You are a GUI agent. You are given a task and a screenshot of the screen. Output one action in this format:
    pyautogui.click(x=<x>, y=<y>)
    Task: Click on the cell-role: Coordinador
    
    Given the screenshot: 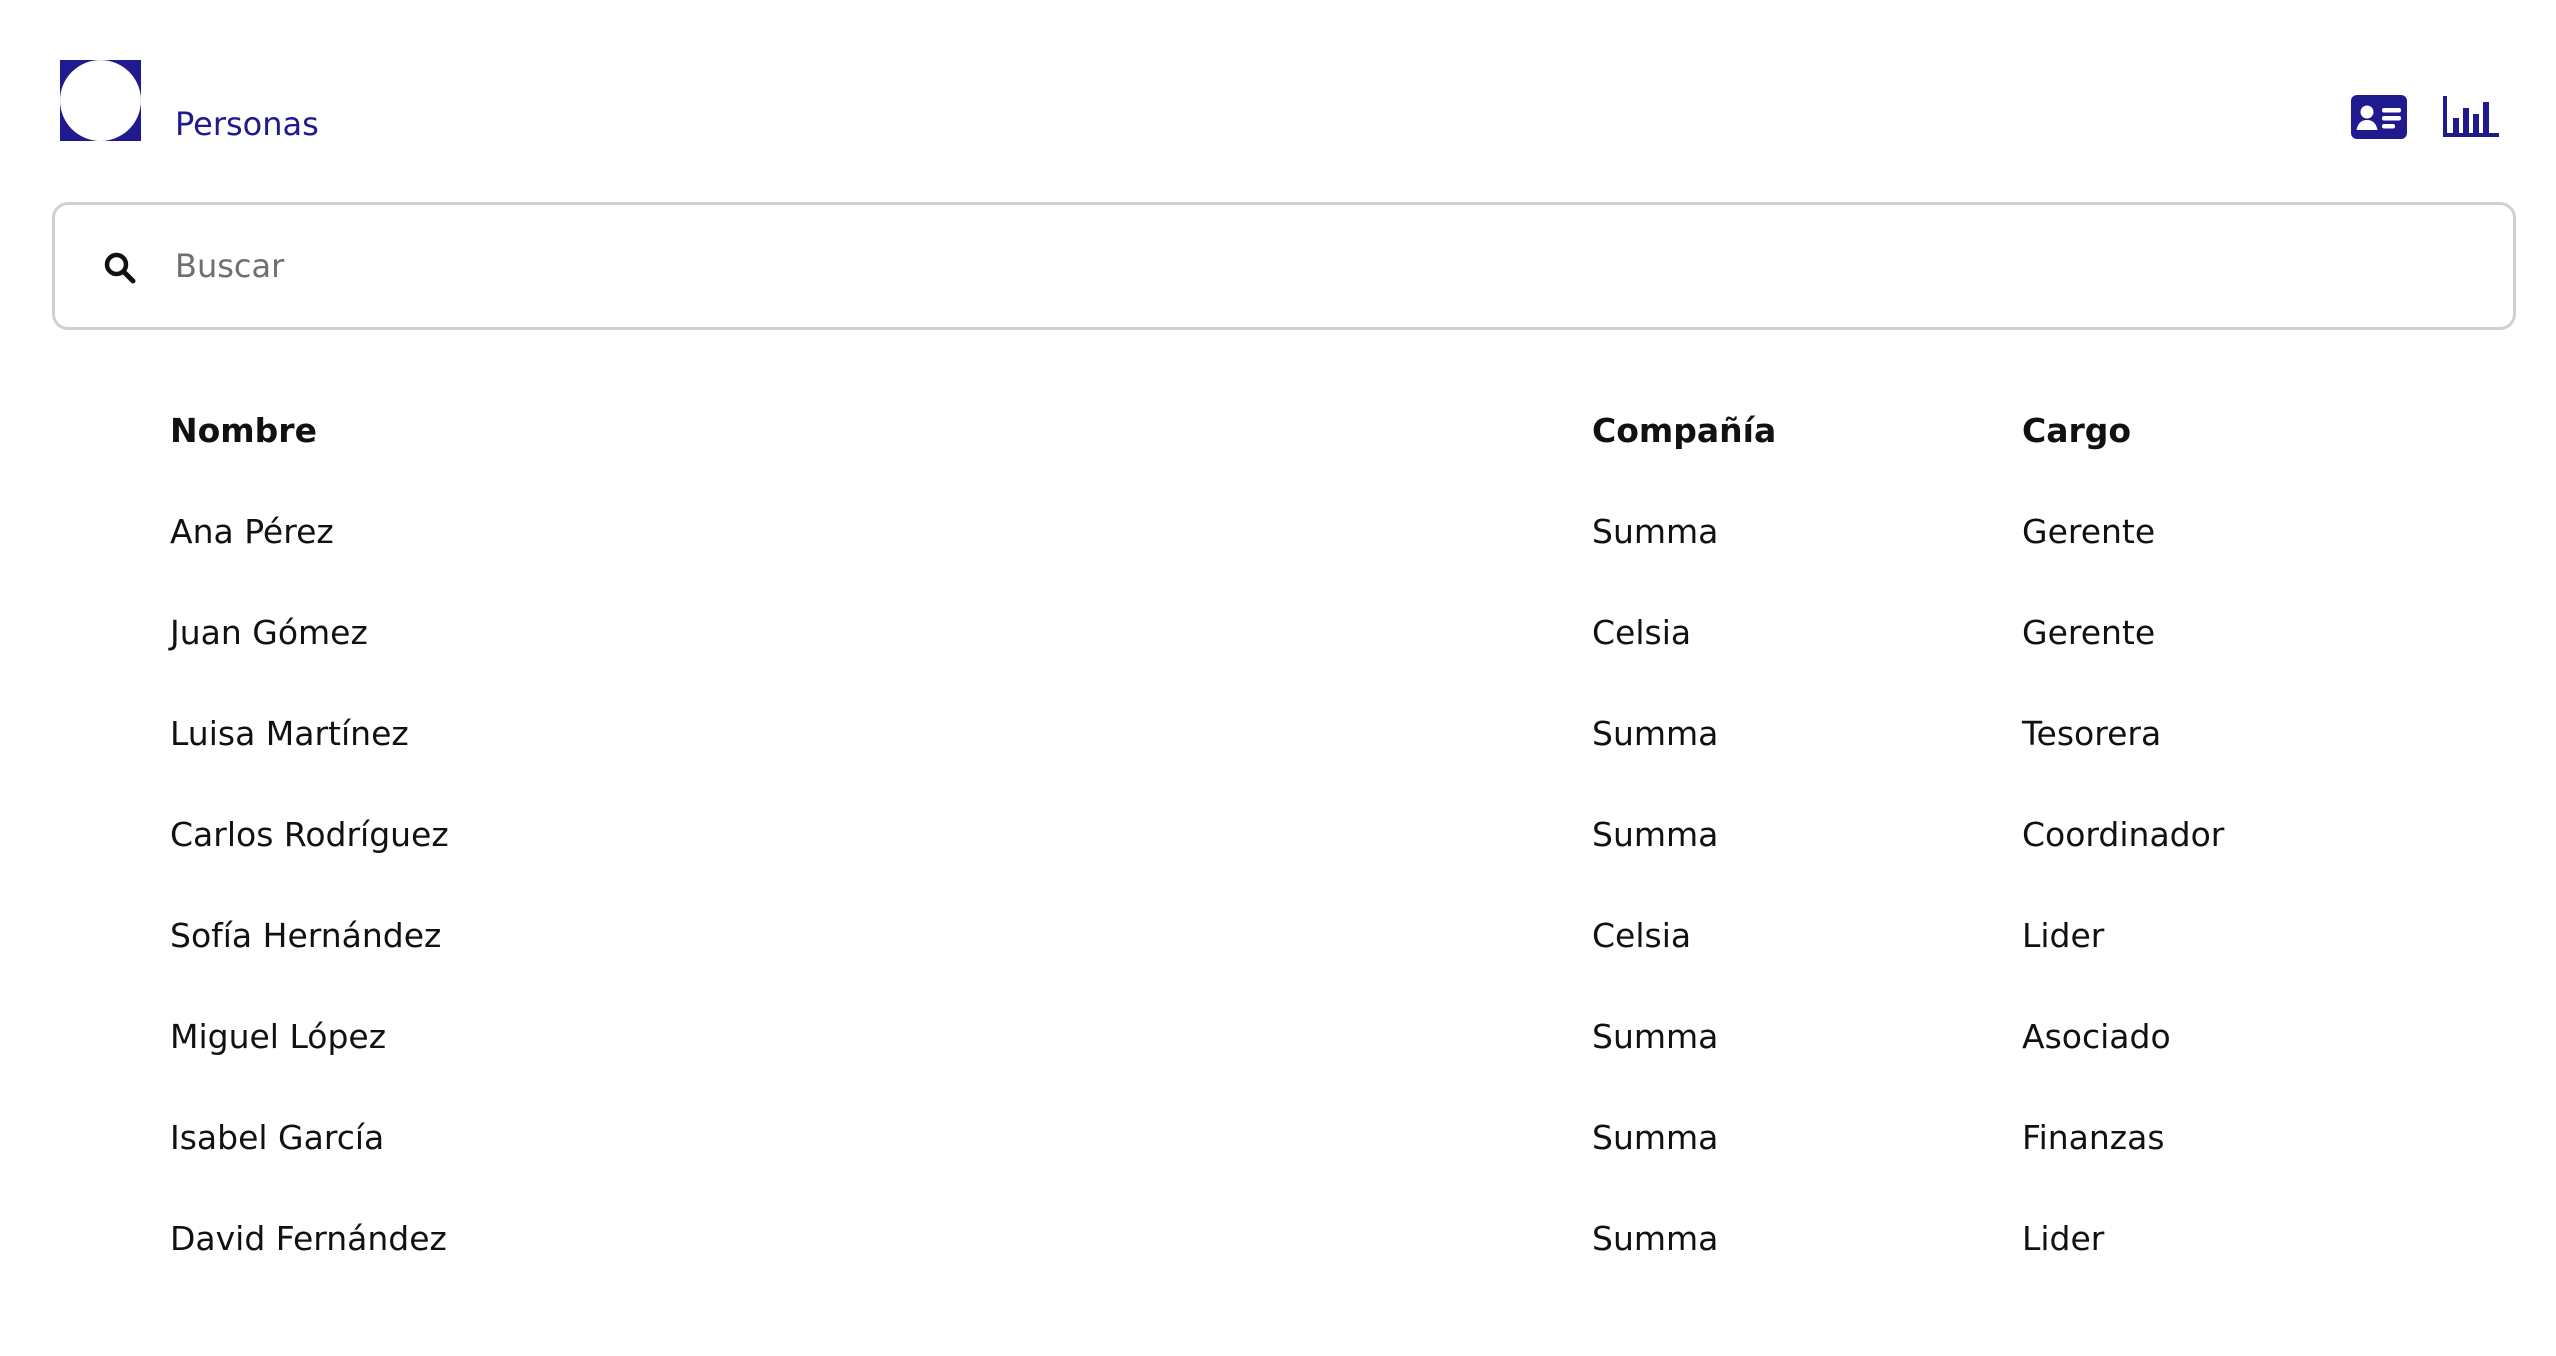 What is the action you would take?
    pyautogui.click(x=2123, y=834)
    